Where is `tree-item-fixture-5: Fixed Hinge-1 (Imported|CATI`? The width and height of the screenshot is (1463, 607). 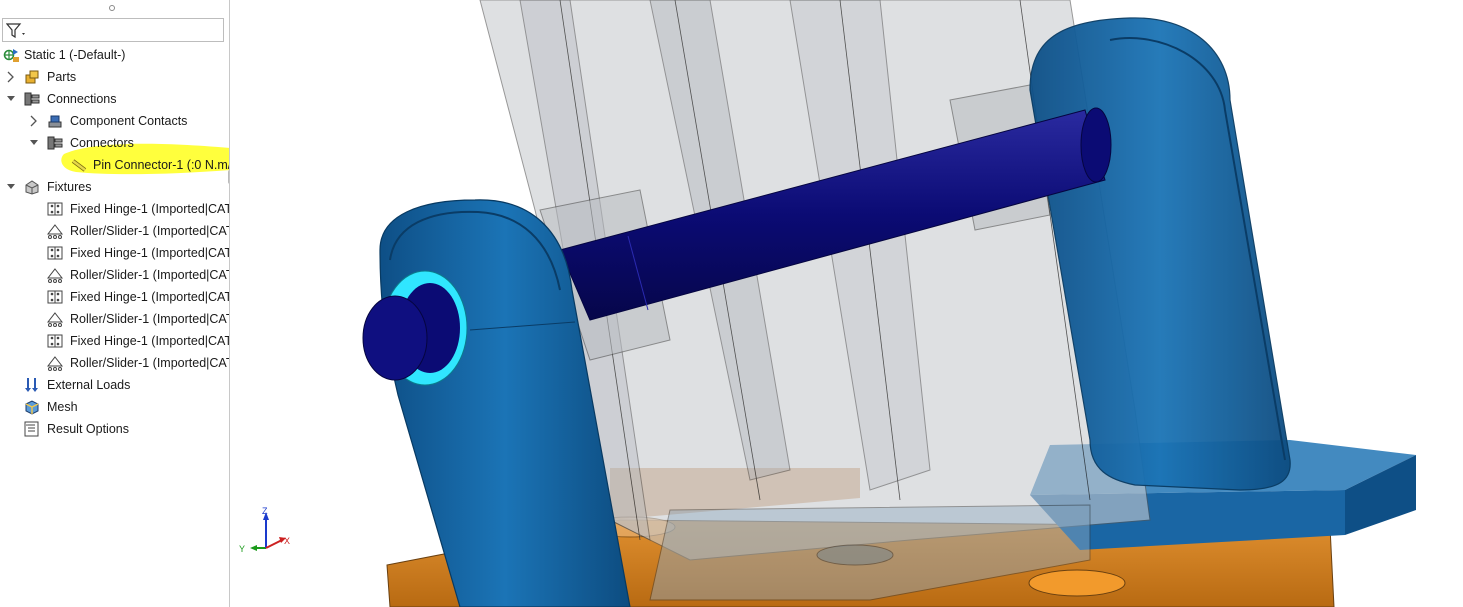
tree-item-fixture-5: Fixed Hinge-1 (Imported|CATI is located at coordinates (114, 297).